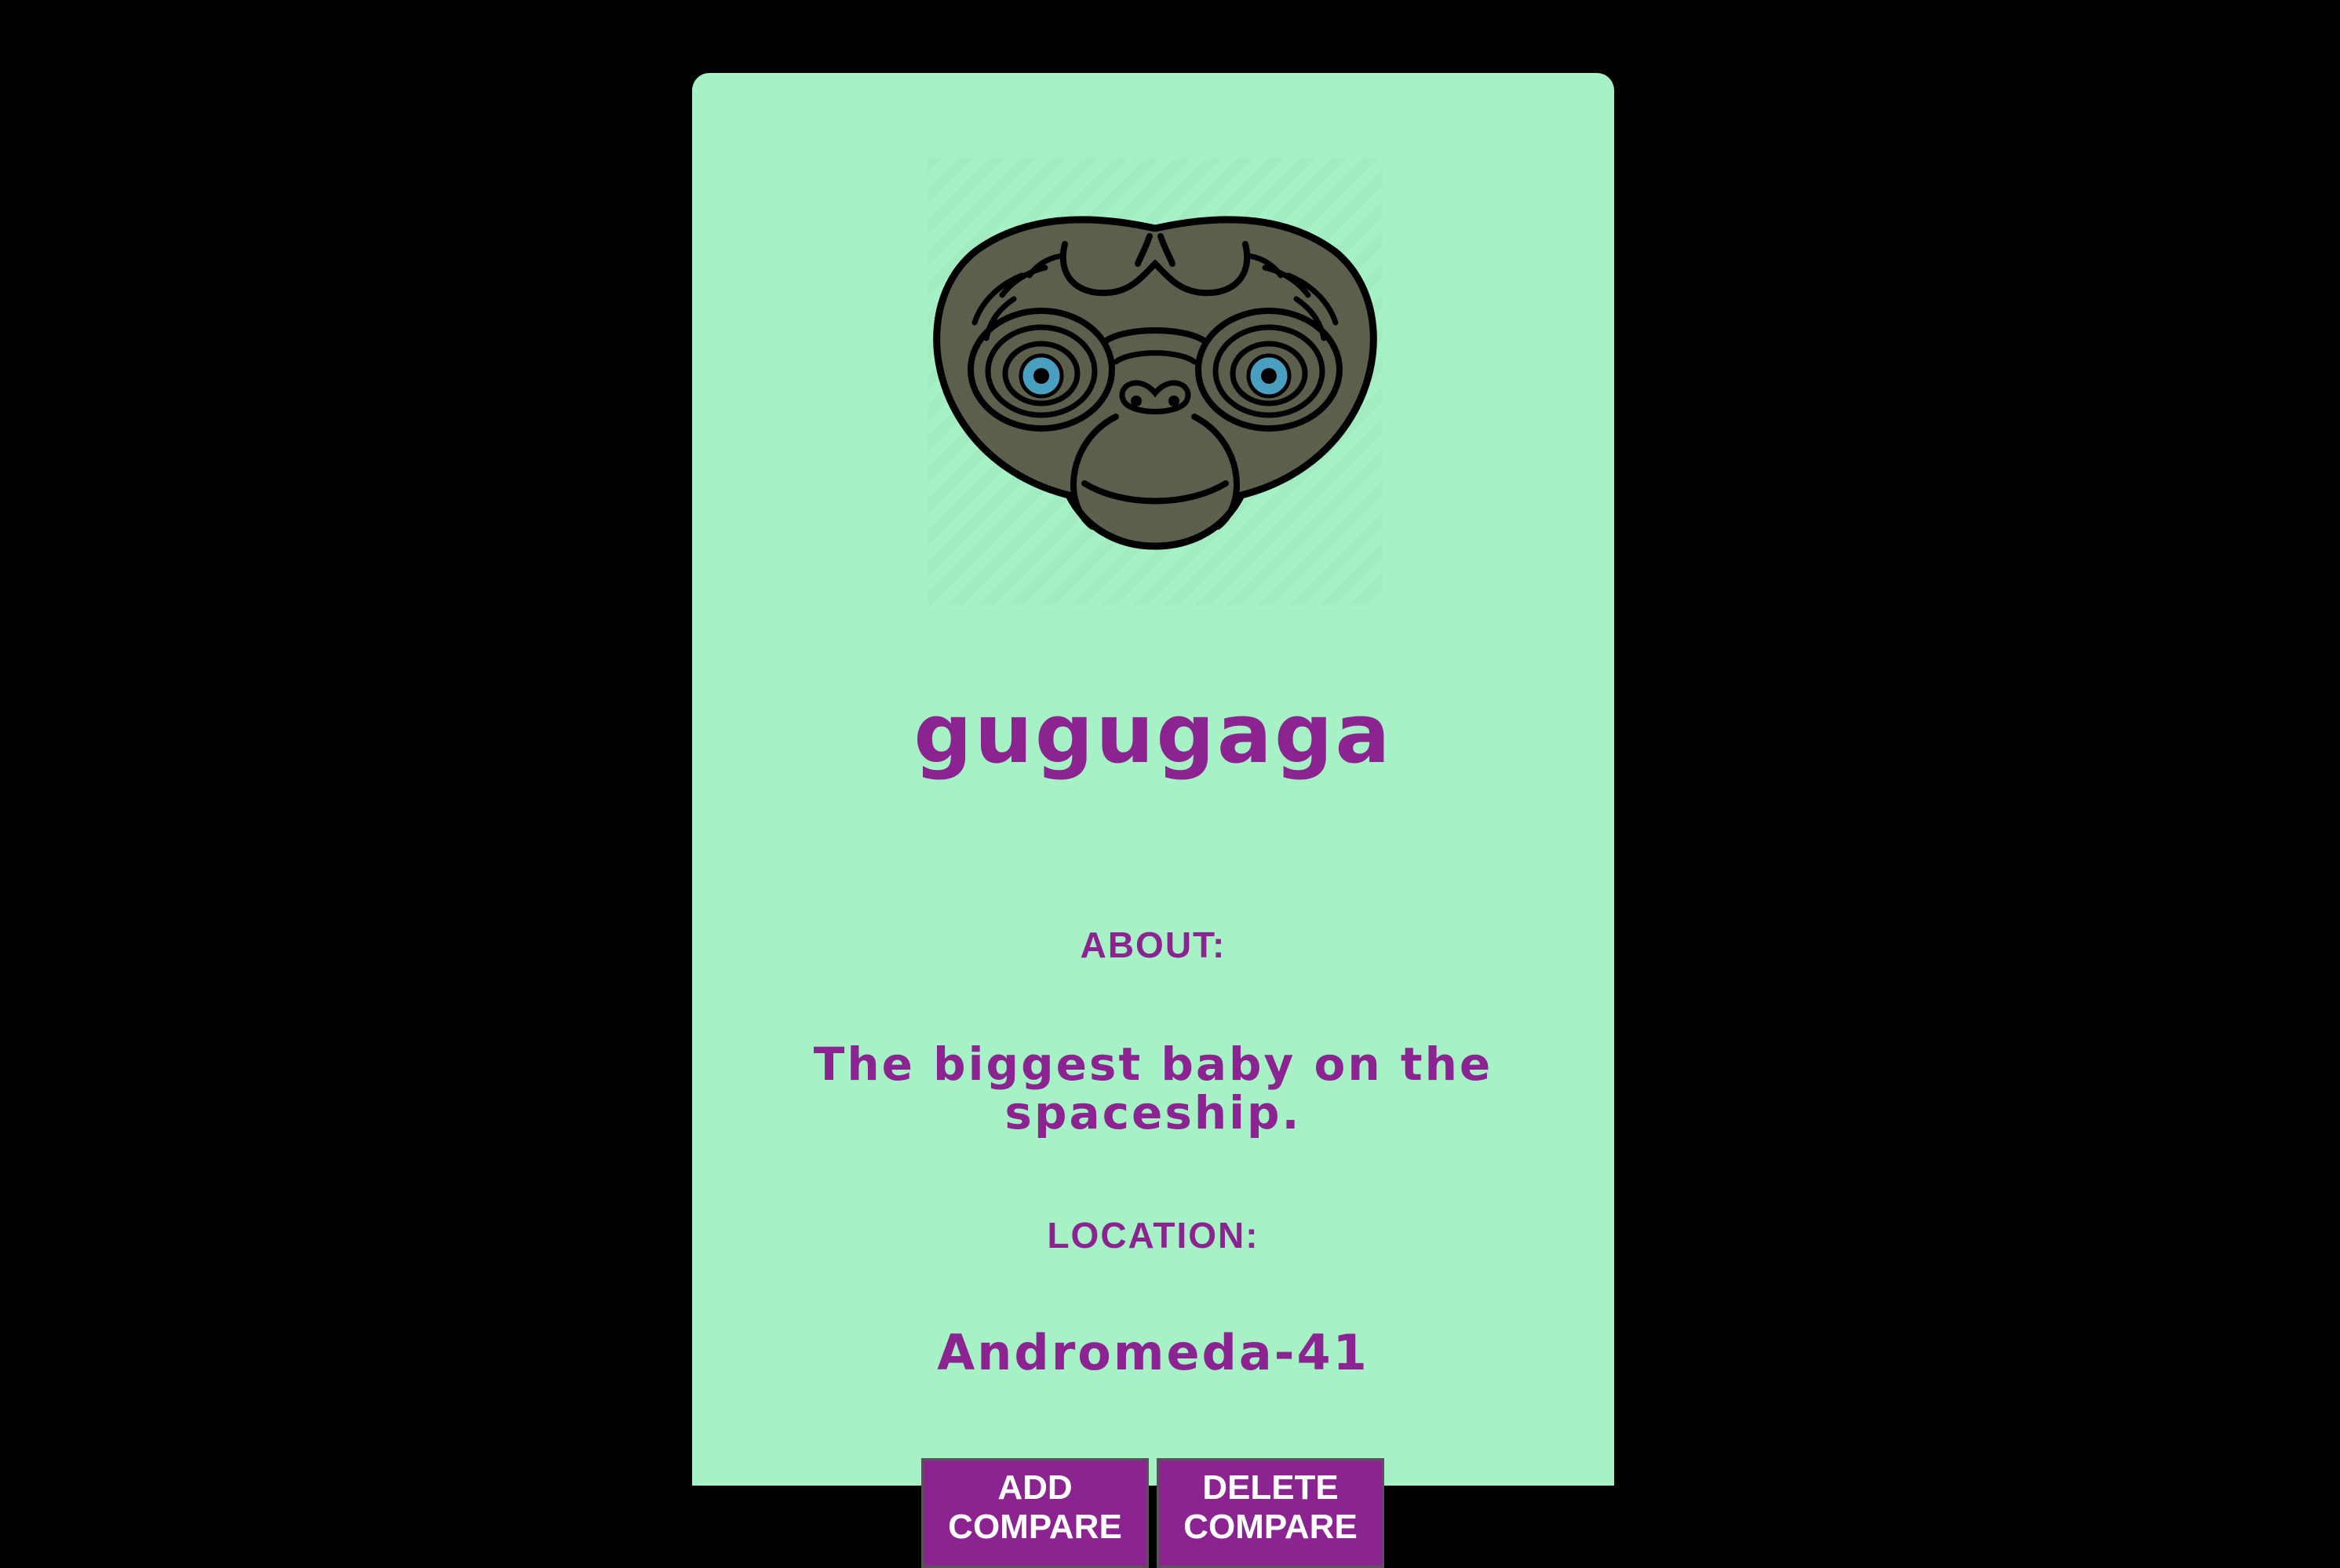 The width and height of the screenshot is (2340, 1568). What do you see at coordinates (1153, 1088) in the screenshot?
I see `about-text: The biggest baby on the spaceship.` at bounding box center [1153, 1088].